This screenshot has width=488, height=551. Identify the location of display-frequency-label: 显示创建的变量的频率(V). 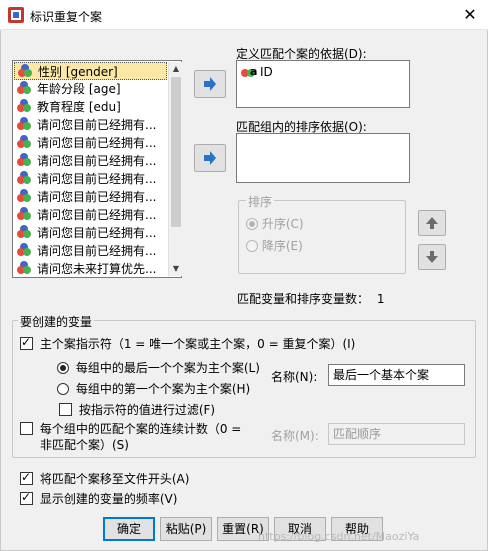
(108, 499).